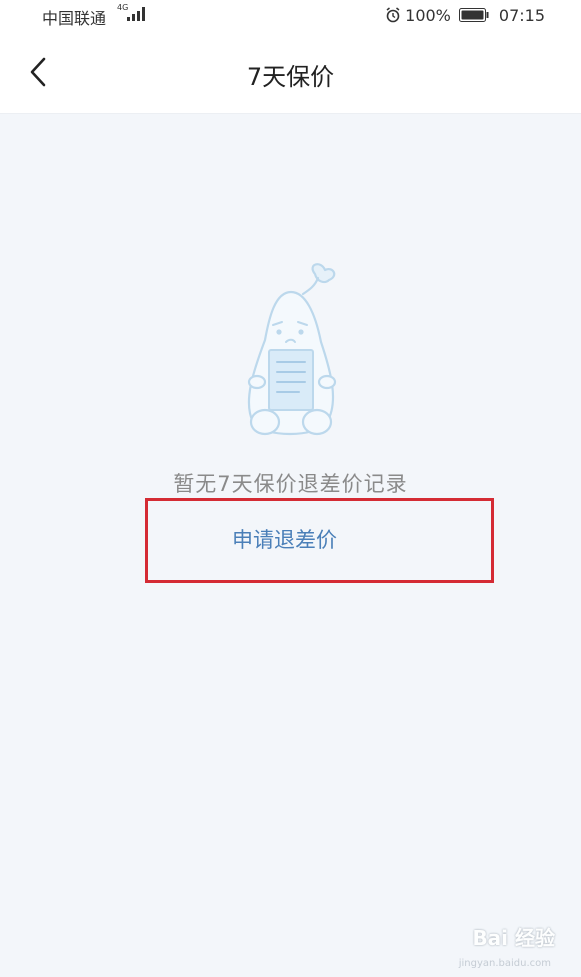 This screenshot has height=977, width=581. Describe the element at coordinates (136, 14) in the screenshot. I see `signal-strength-icon` at that location.